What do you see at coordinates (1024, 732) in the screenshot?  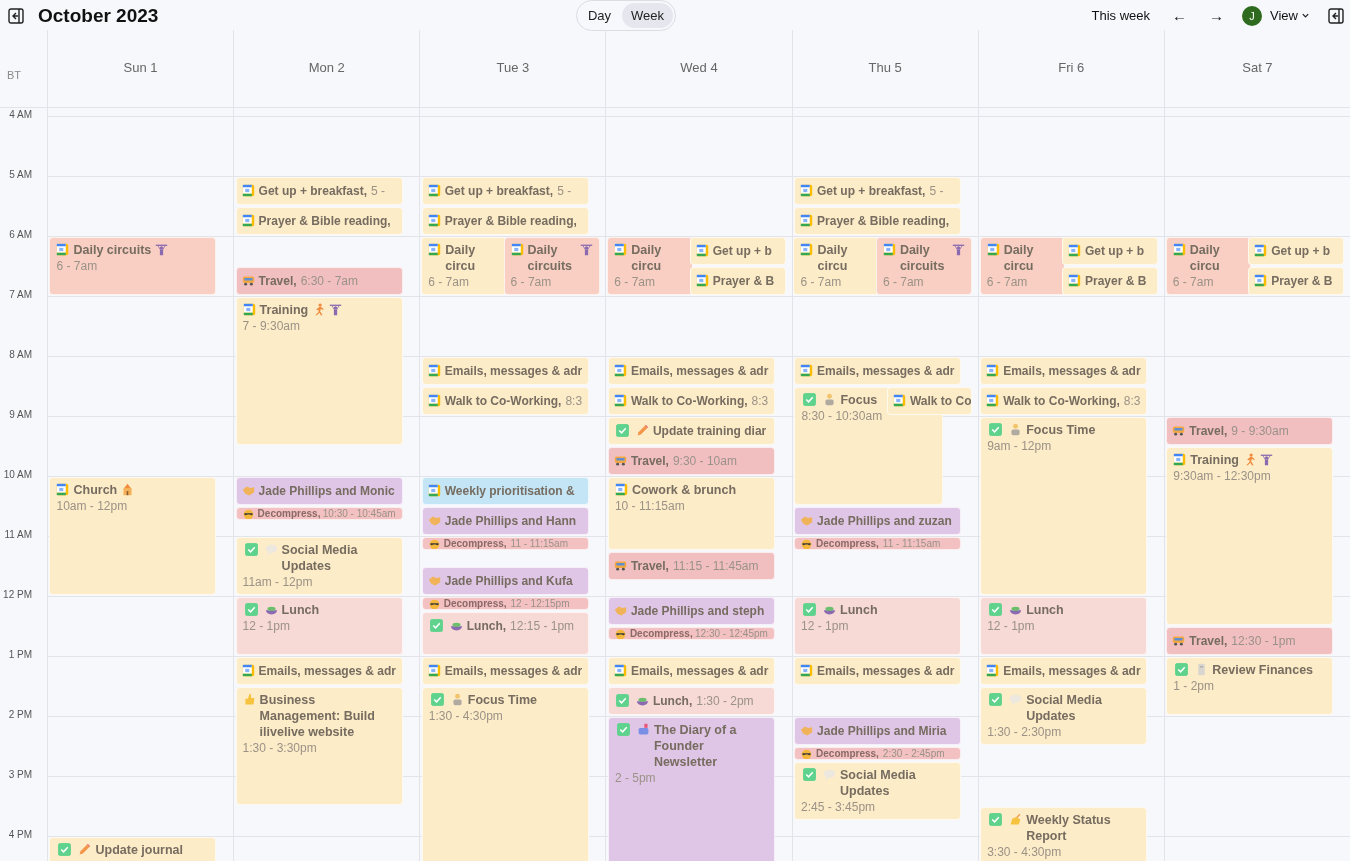 I see `event-time: 1:30 - 2:30pm` at bounding box center [1024, 732].